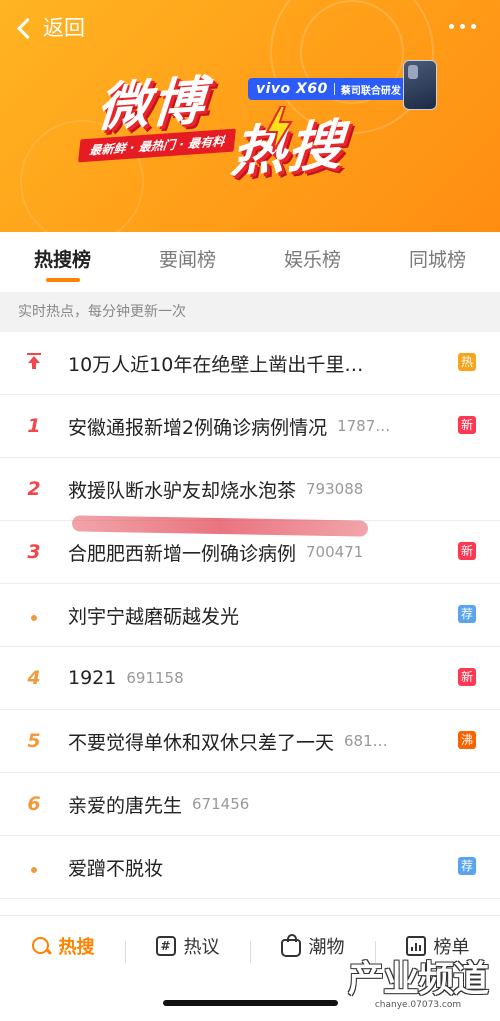 This screenshot has height=1021, width=500. I want to click on nav-label: 热议, so click(201, 947).